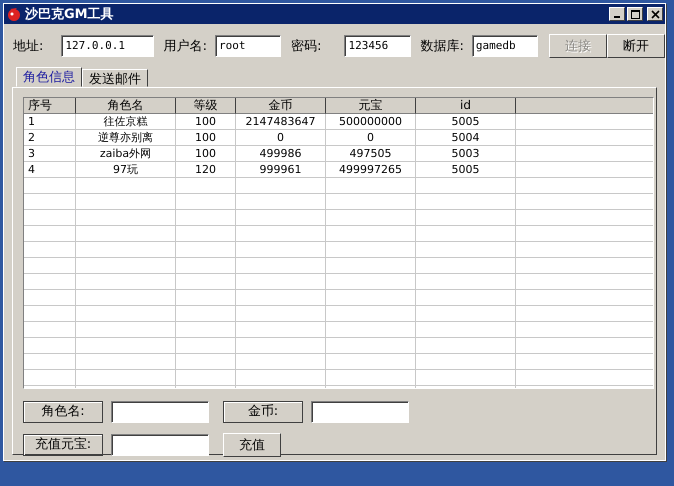  What do you see at coordinates (186, 46) in the screenshot?
I see `field-label: 用户名:` at bounding box center [186, 46].